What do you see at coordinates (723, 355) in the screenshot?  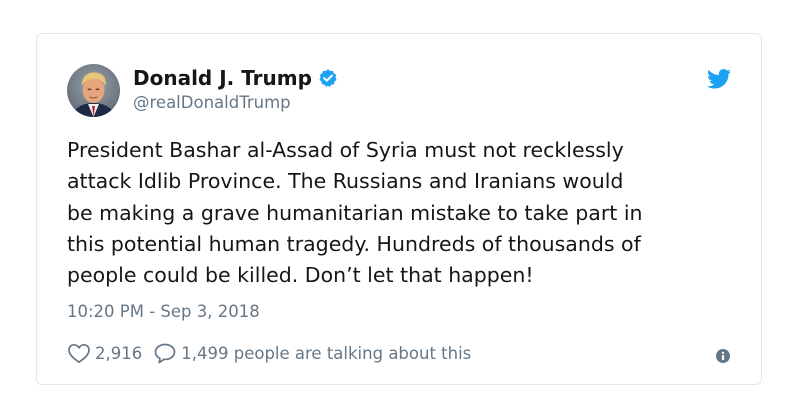 I see `info-icon` at bounding box center [723, 355].